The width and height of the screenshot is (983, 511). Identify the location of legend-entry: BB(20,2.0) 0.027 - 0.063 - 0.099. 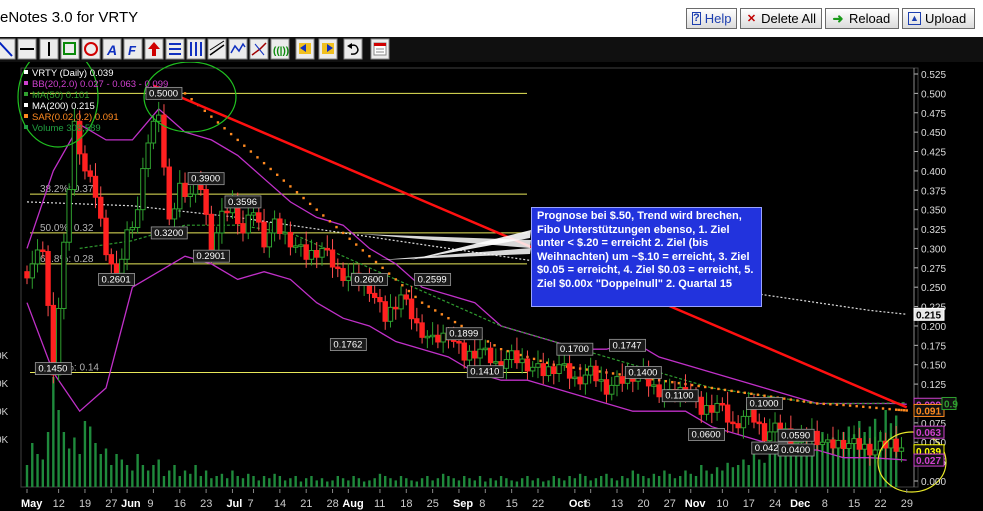
(100, 84).